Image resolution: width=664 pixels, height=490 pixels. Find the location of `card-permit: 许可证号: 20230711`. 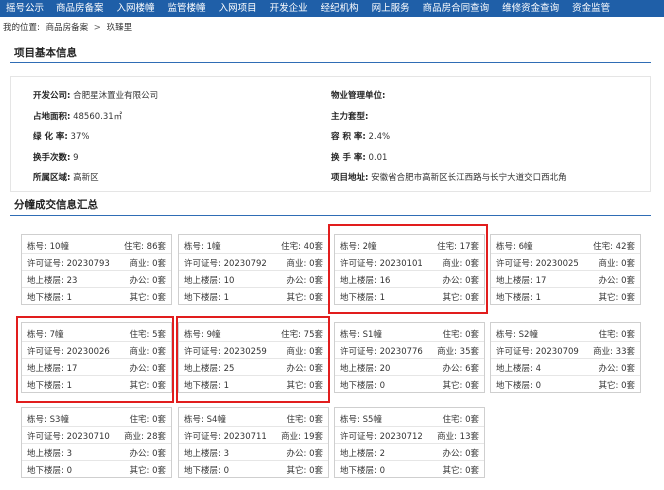

card-permit: 许可证号: 20230711 is located at coordinates (225, 436).